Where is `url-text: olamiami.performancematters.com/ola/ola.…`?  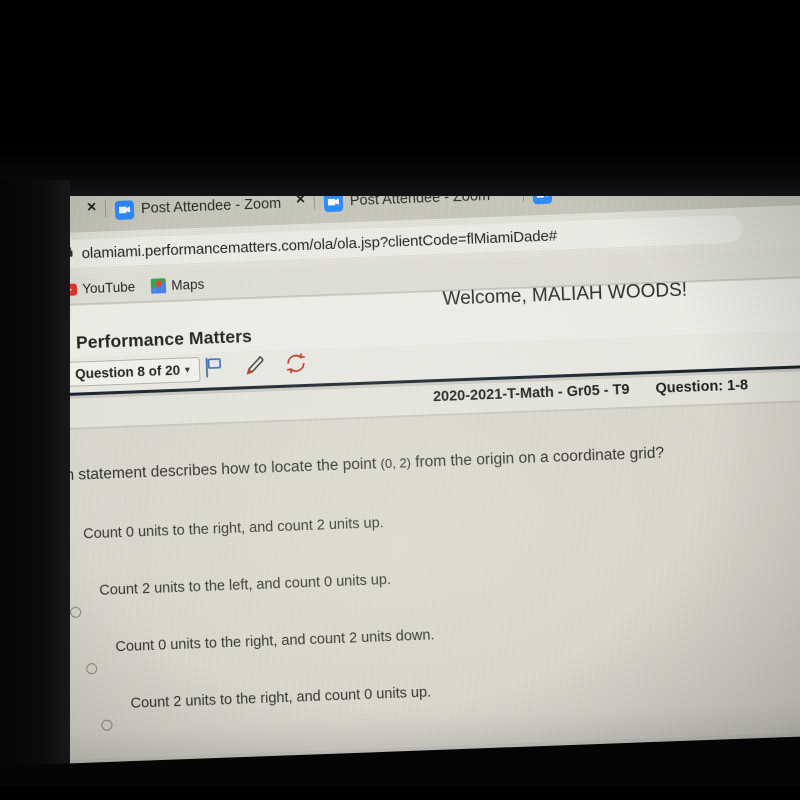 url-text: olamiami.performancematters.com/ola/ola.… is located at coordinates (319, 244).